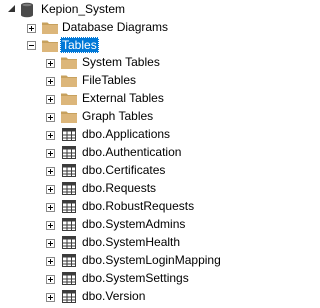 The image size is (320, 308). I want to click on tree-label-table: dbo.Applications, so click(126, 134).